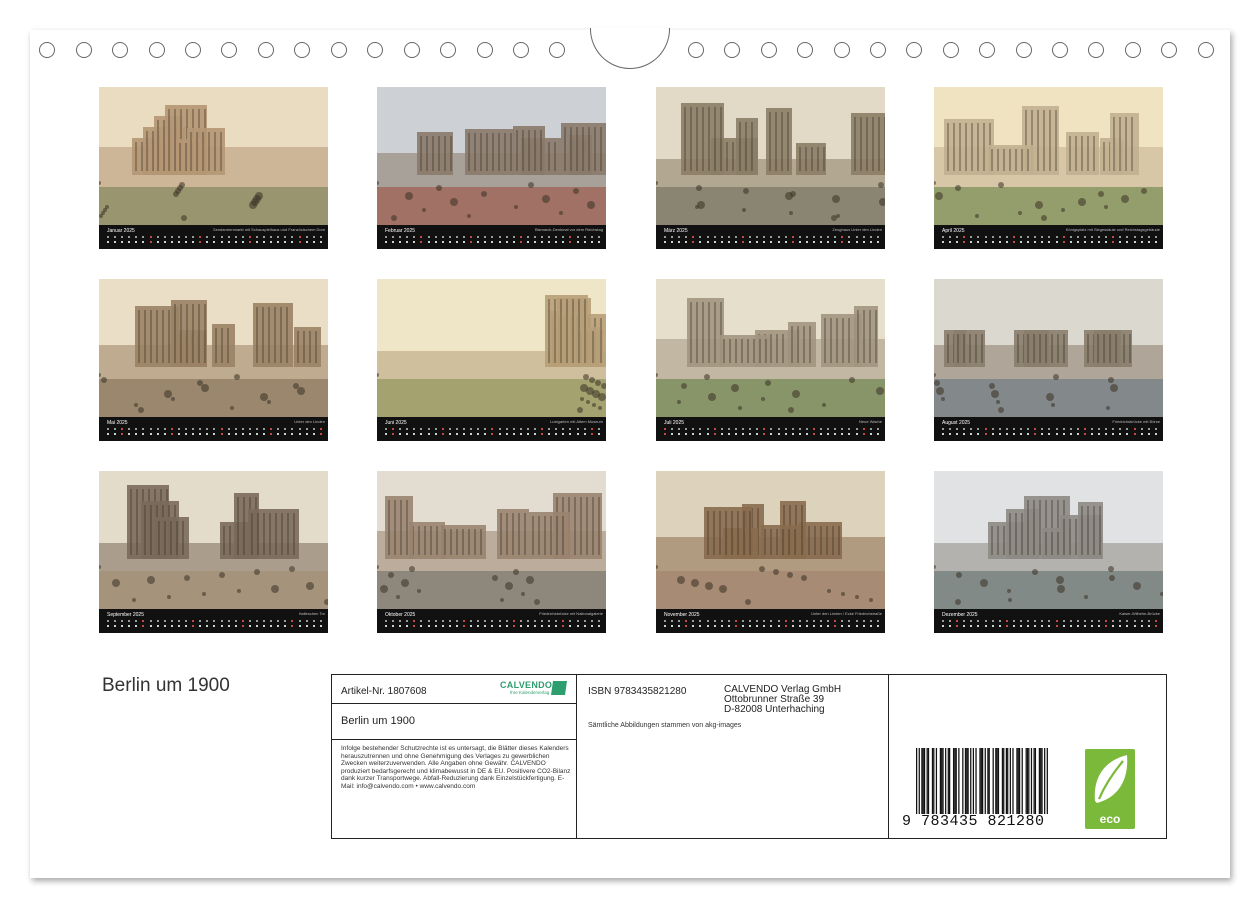 The width and height of the screenshot is (1260, 908). What do you see at coordinates (576, 421) in the screenshot?
I see `photo-caption: Lustgarten mit Altem Museum` at bounding box center [576, 421].